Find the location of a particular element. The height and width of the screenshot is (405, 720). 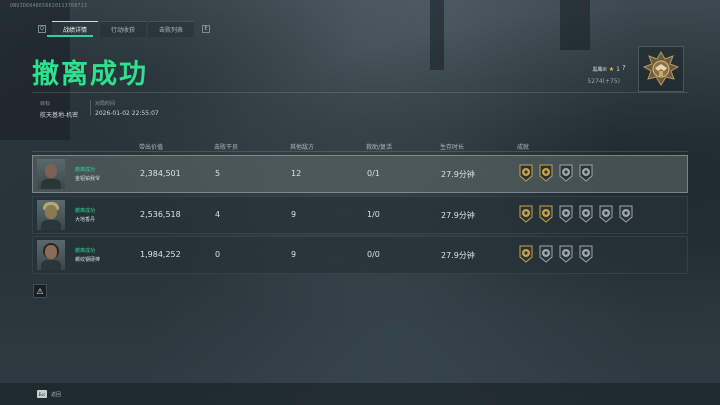

match-time-value: 2026-01-02 22:55:07 is located at coordinates (127, 113).